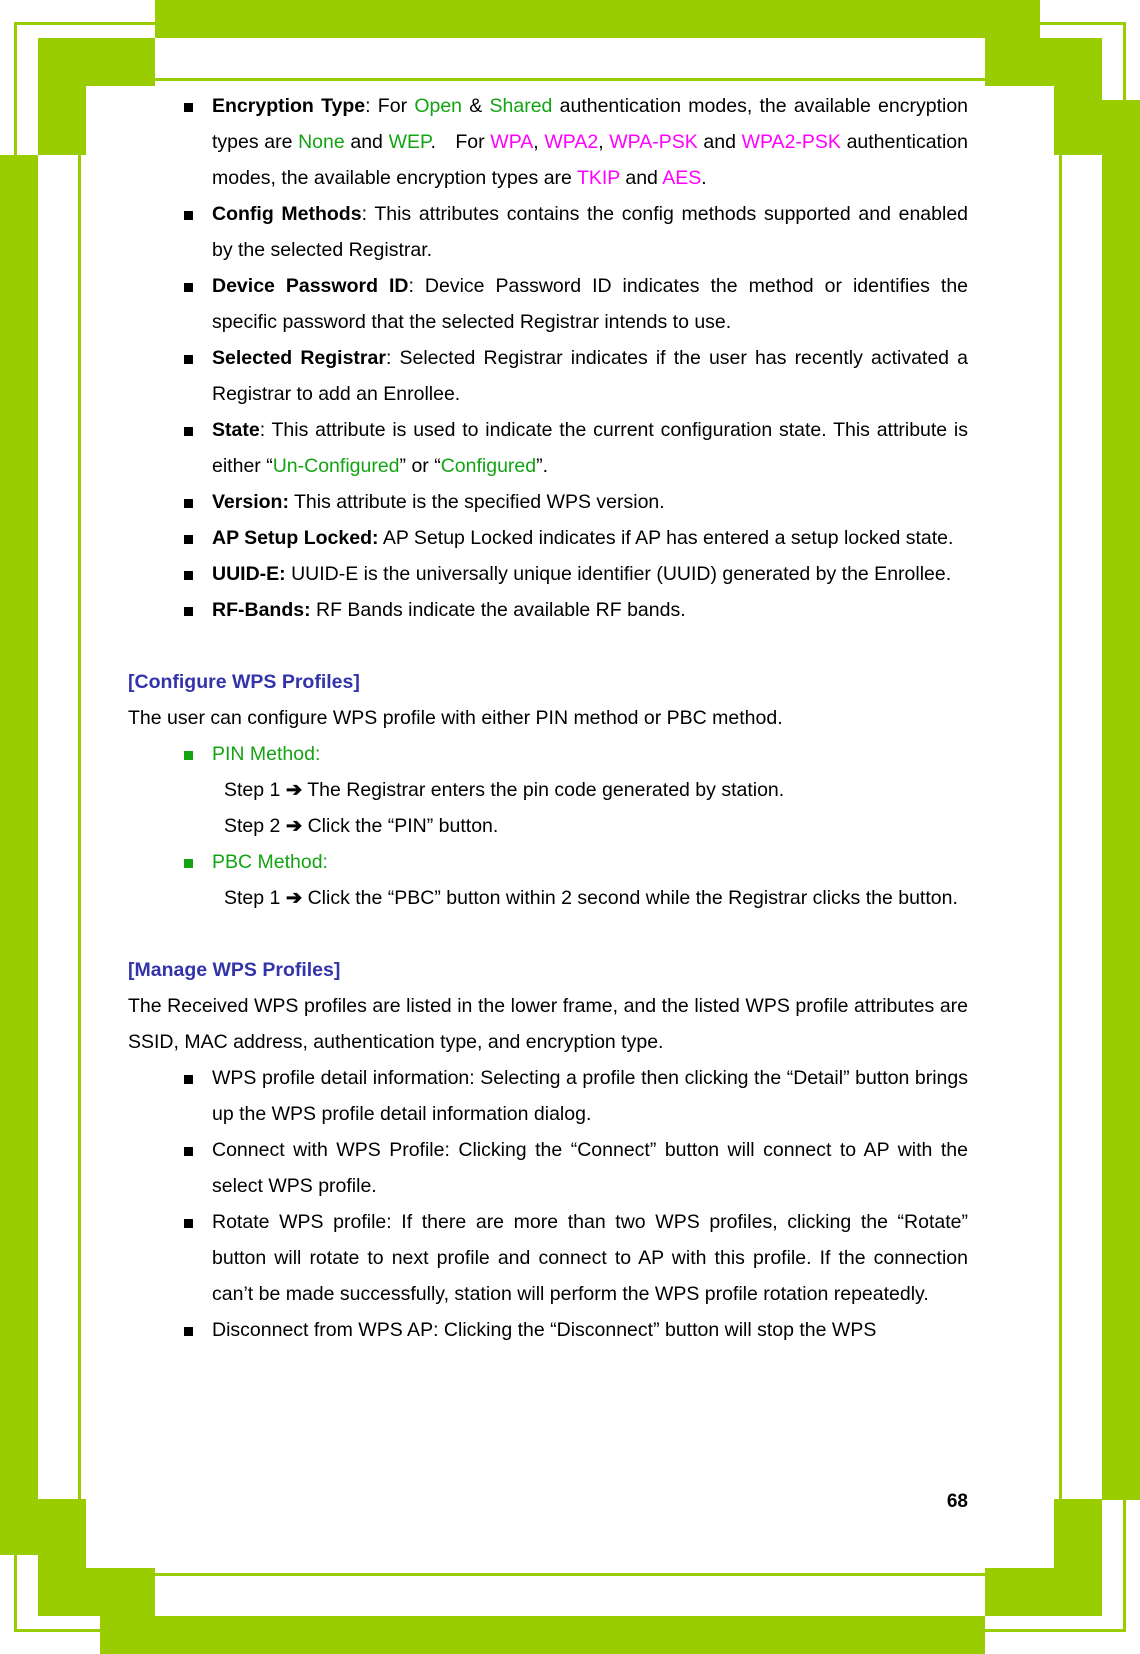 The image size is (1140, 1654). What do you see at coordinates (653, 142) in the screenshot?
I see `attribute-text-segment: WPA-PSK` at bounding box center [653, 142].